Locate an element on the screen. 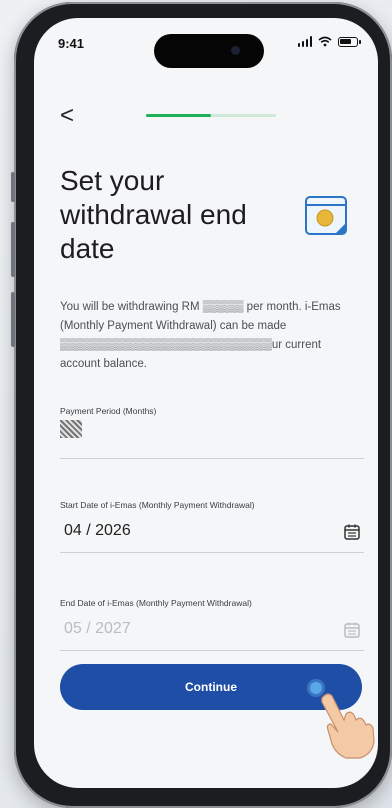  step-progress-bar is located at coordinates (211, 115).